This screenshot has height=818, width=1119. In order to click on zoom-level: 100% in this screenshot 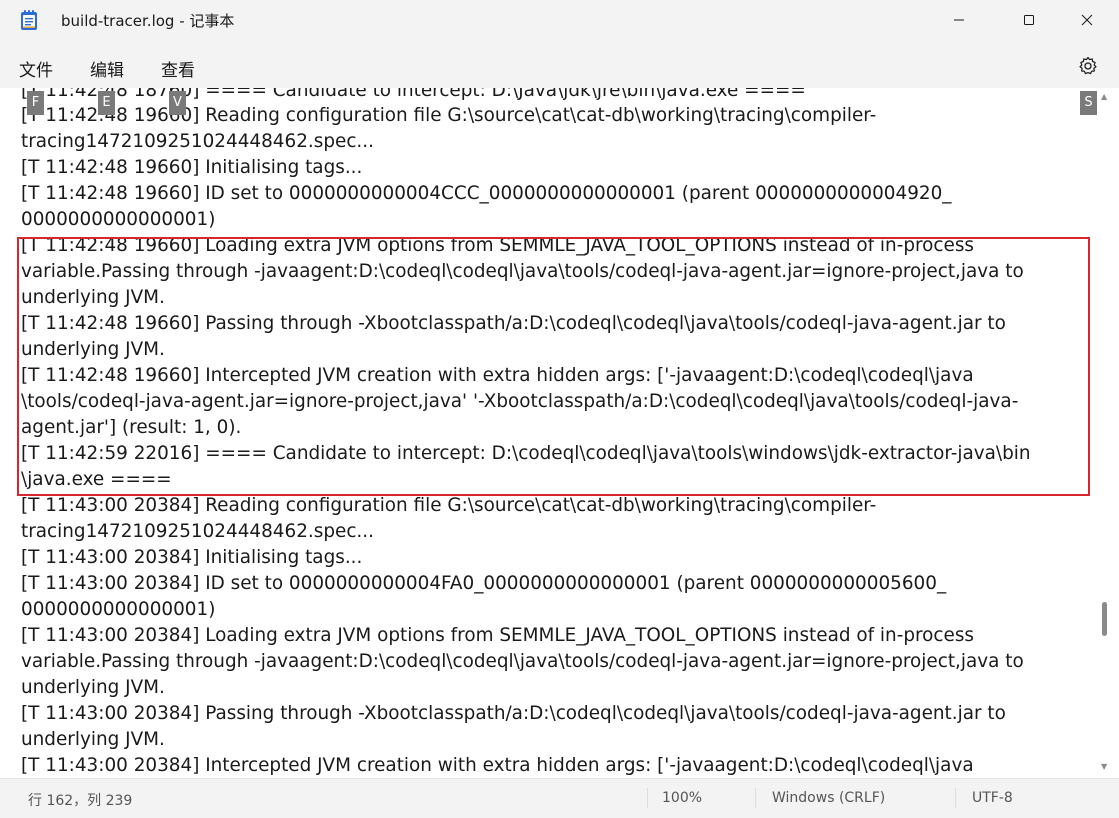, I will do `click(682, 798)`.